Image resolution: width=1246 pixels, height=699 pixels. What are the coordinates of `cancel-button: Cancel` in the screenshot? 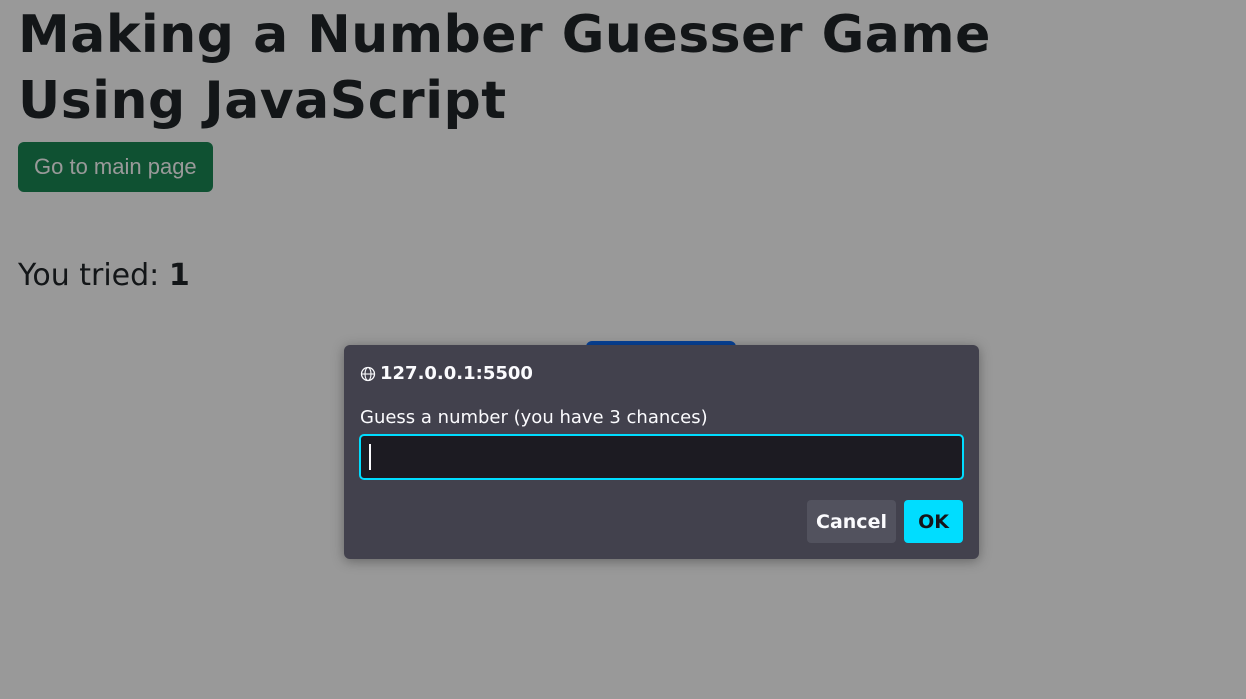 It's located at (851, 521).